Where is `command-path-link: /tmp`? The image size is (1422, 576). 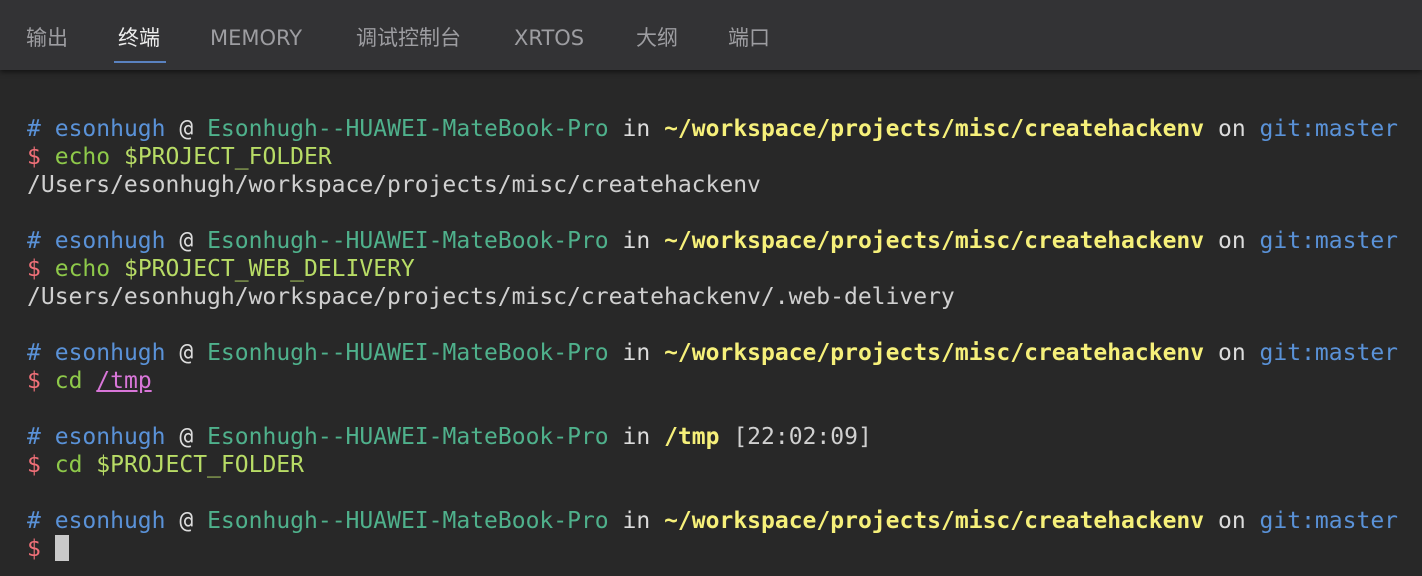
command-path-link: /tmp is located at coordinates (123, 381).